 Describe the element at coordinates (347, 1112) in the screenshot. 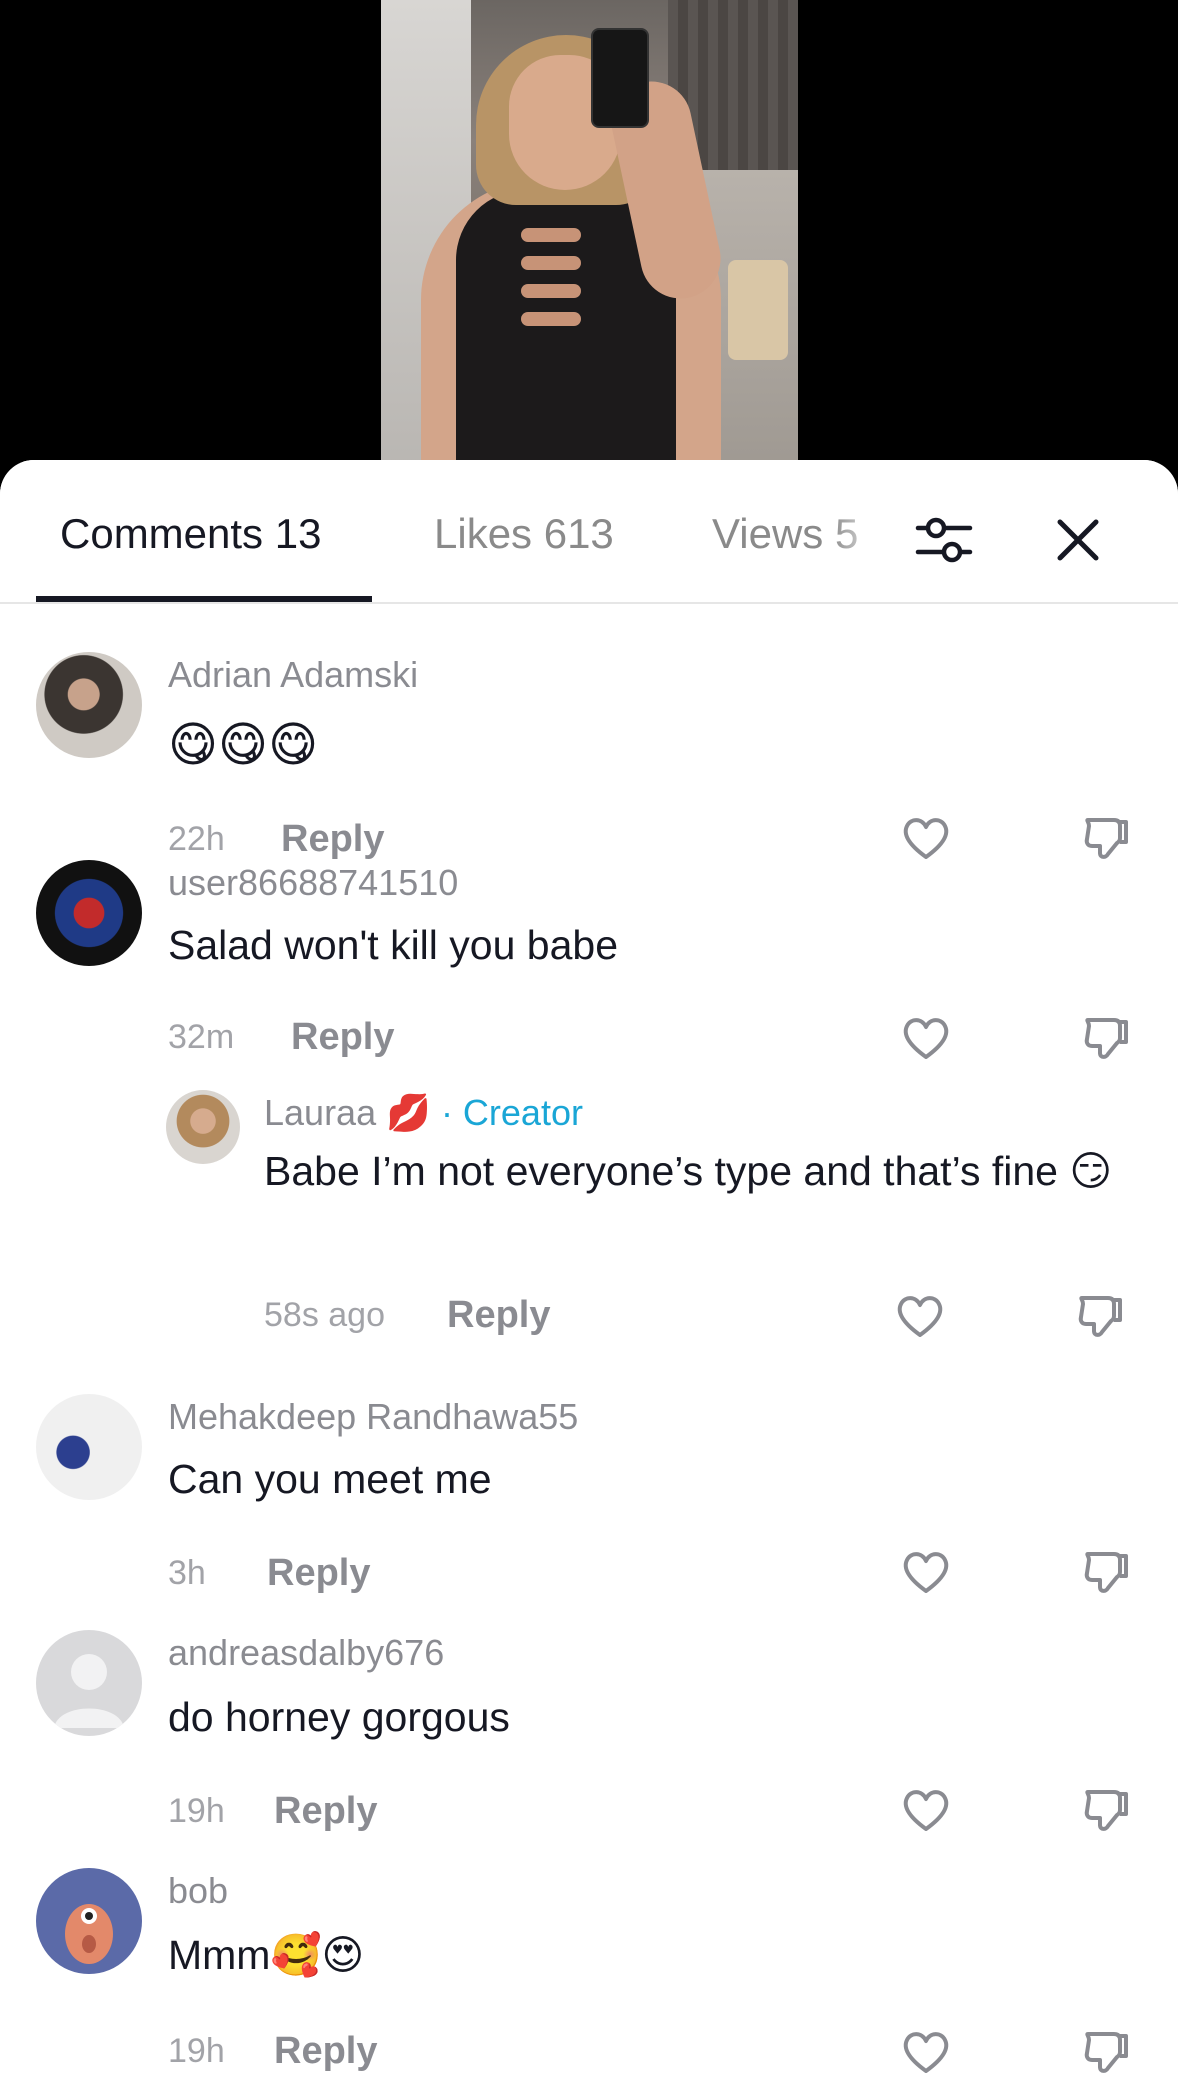

I see `creator-name: Lauraa 💋` at that location.